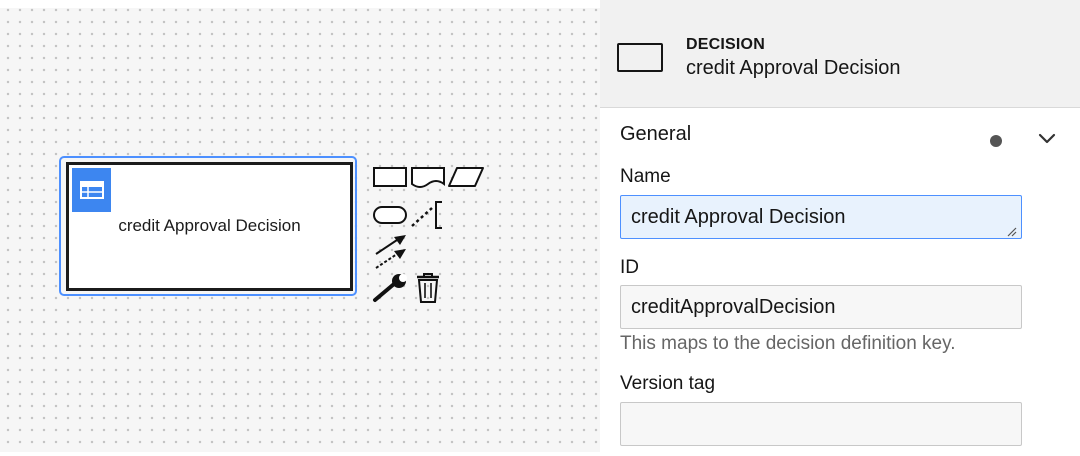  Describe the element at coordinates (466, 177) in the screenshot. I see `append-input-data-icon` at that location.